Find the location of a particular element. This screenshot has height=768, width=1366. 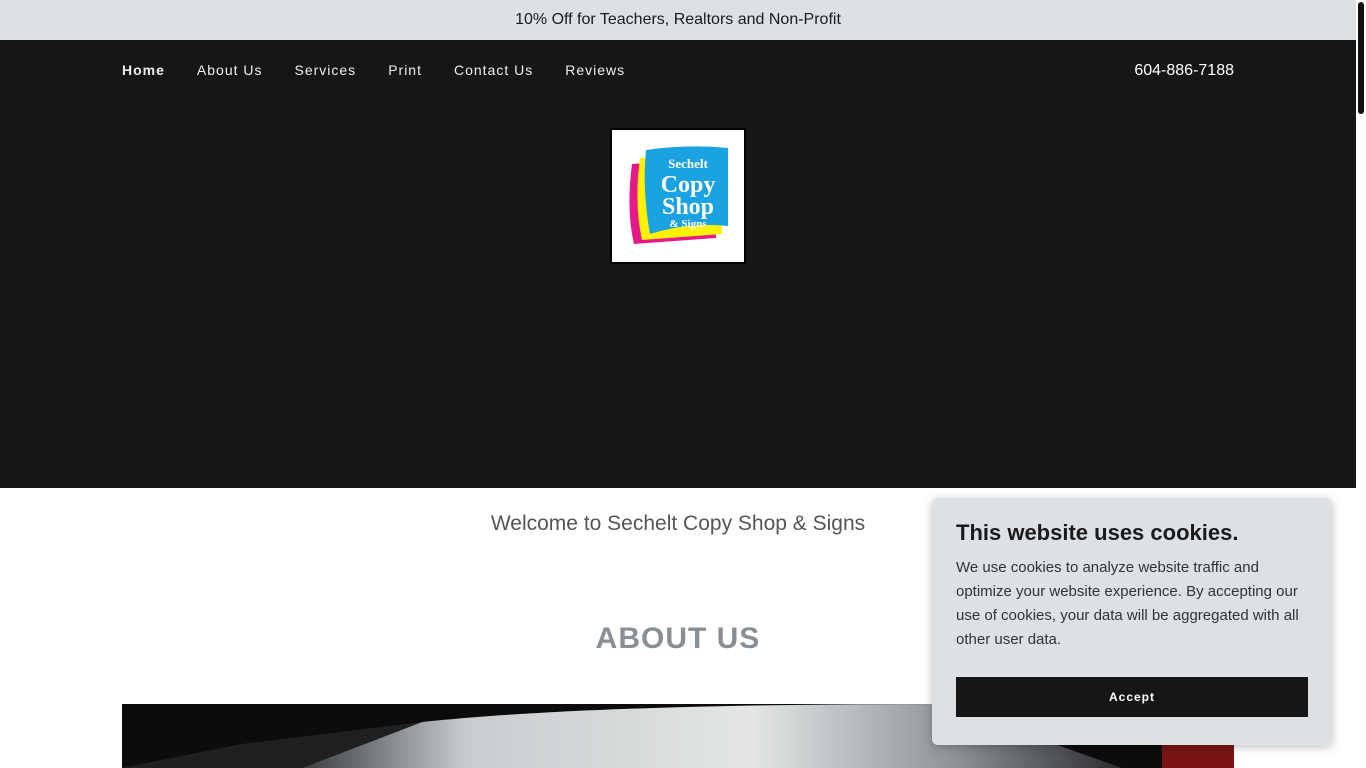

logo-line1: Sechelt is located at coordinates (688, 163).